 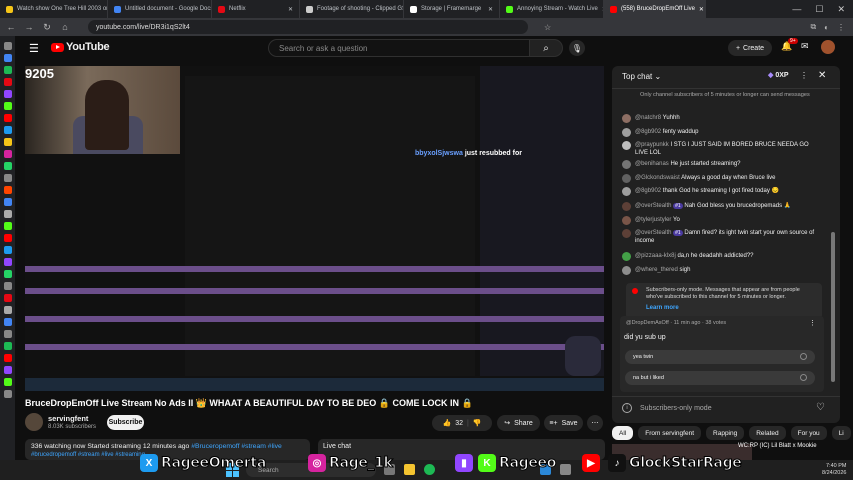 What do you see at coordinates (29, 27) in the screenshot?
I see `forward-icon: →` at bounding box center [29, 27].